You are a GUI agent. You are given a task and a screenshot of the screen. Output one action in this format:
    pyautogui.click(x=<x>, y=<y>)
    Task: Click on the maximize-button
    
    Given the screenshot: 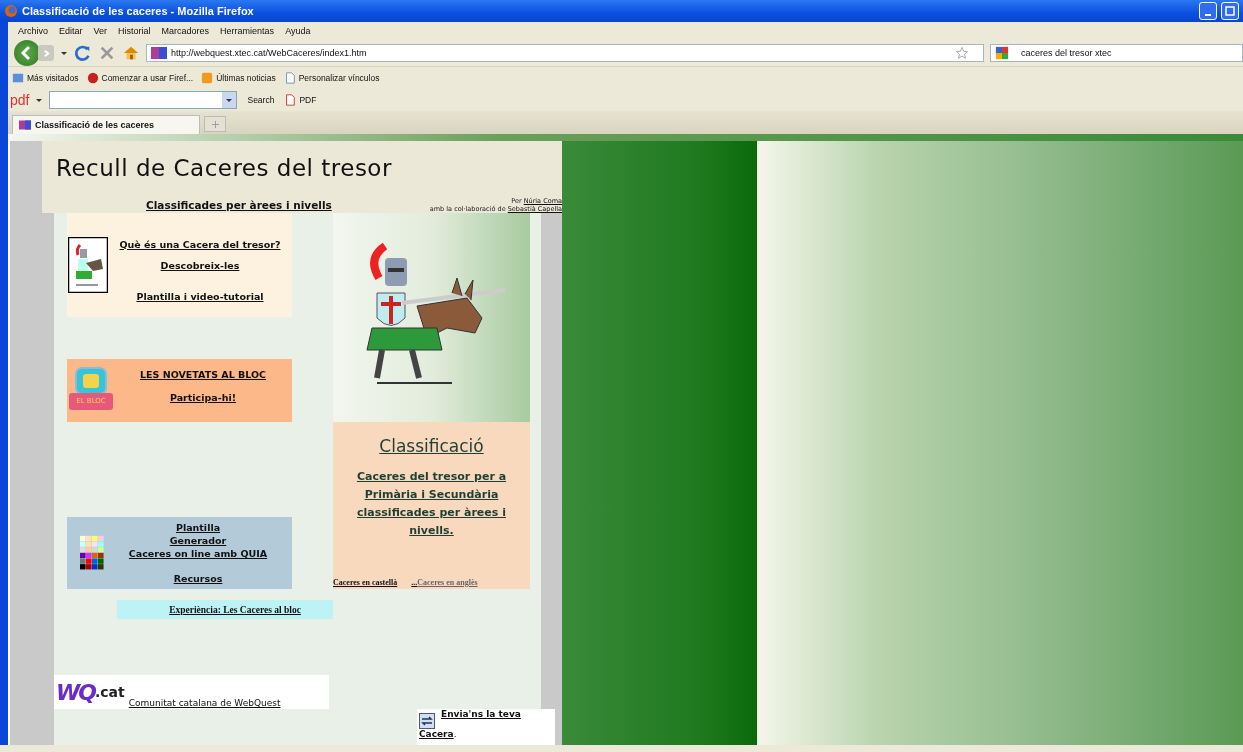 What is the action you would take?
    pyautogui.click(x=1230, y=11)
    